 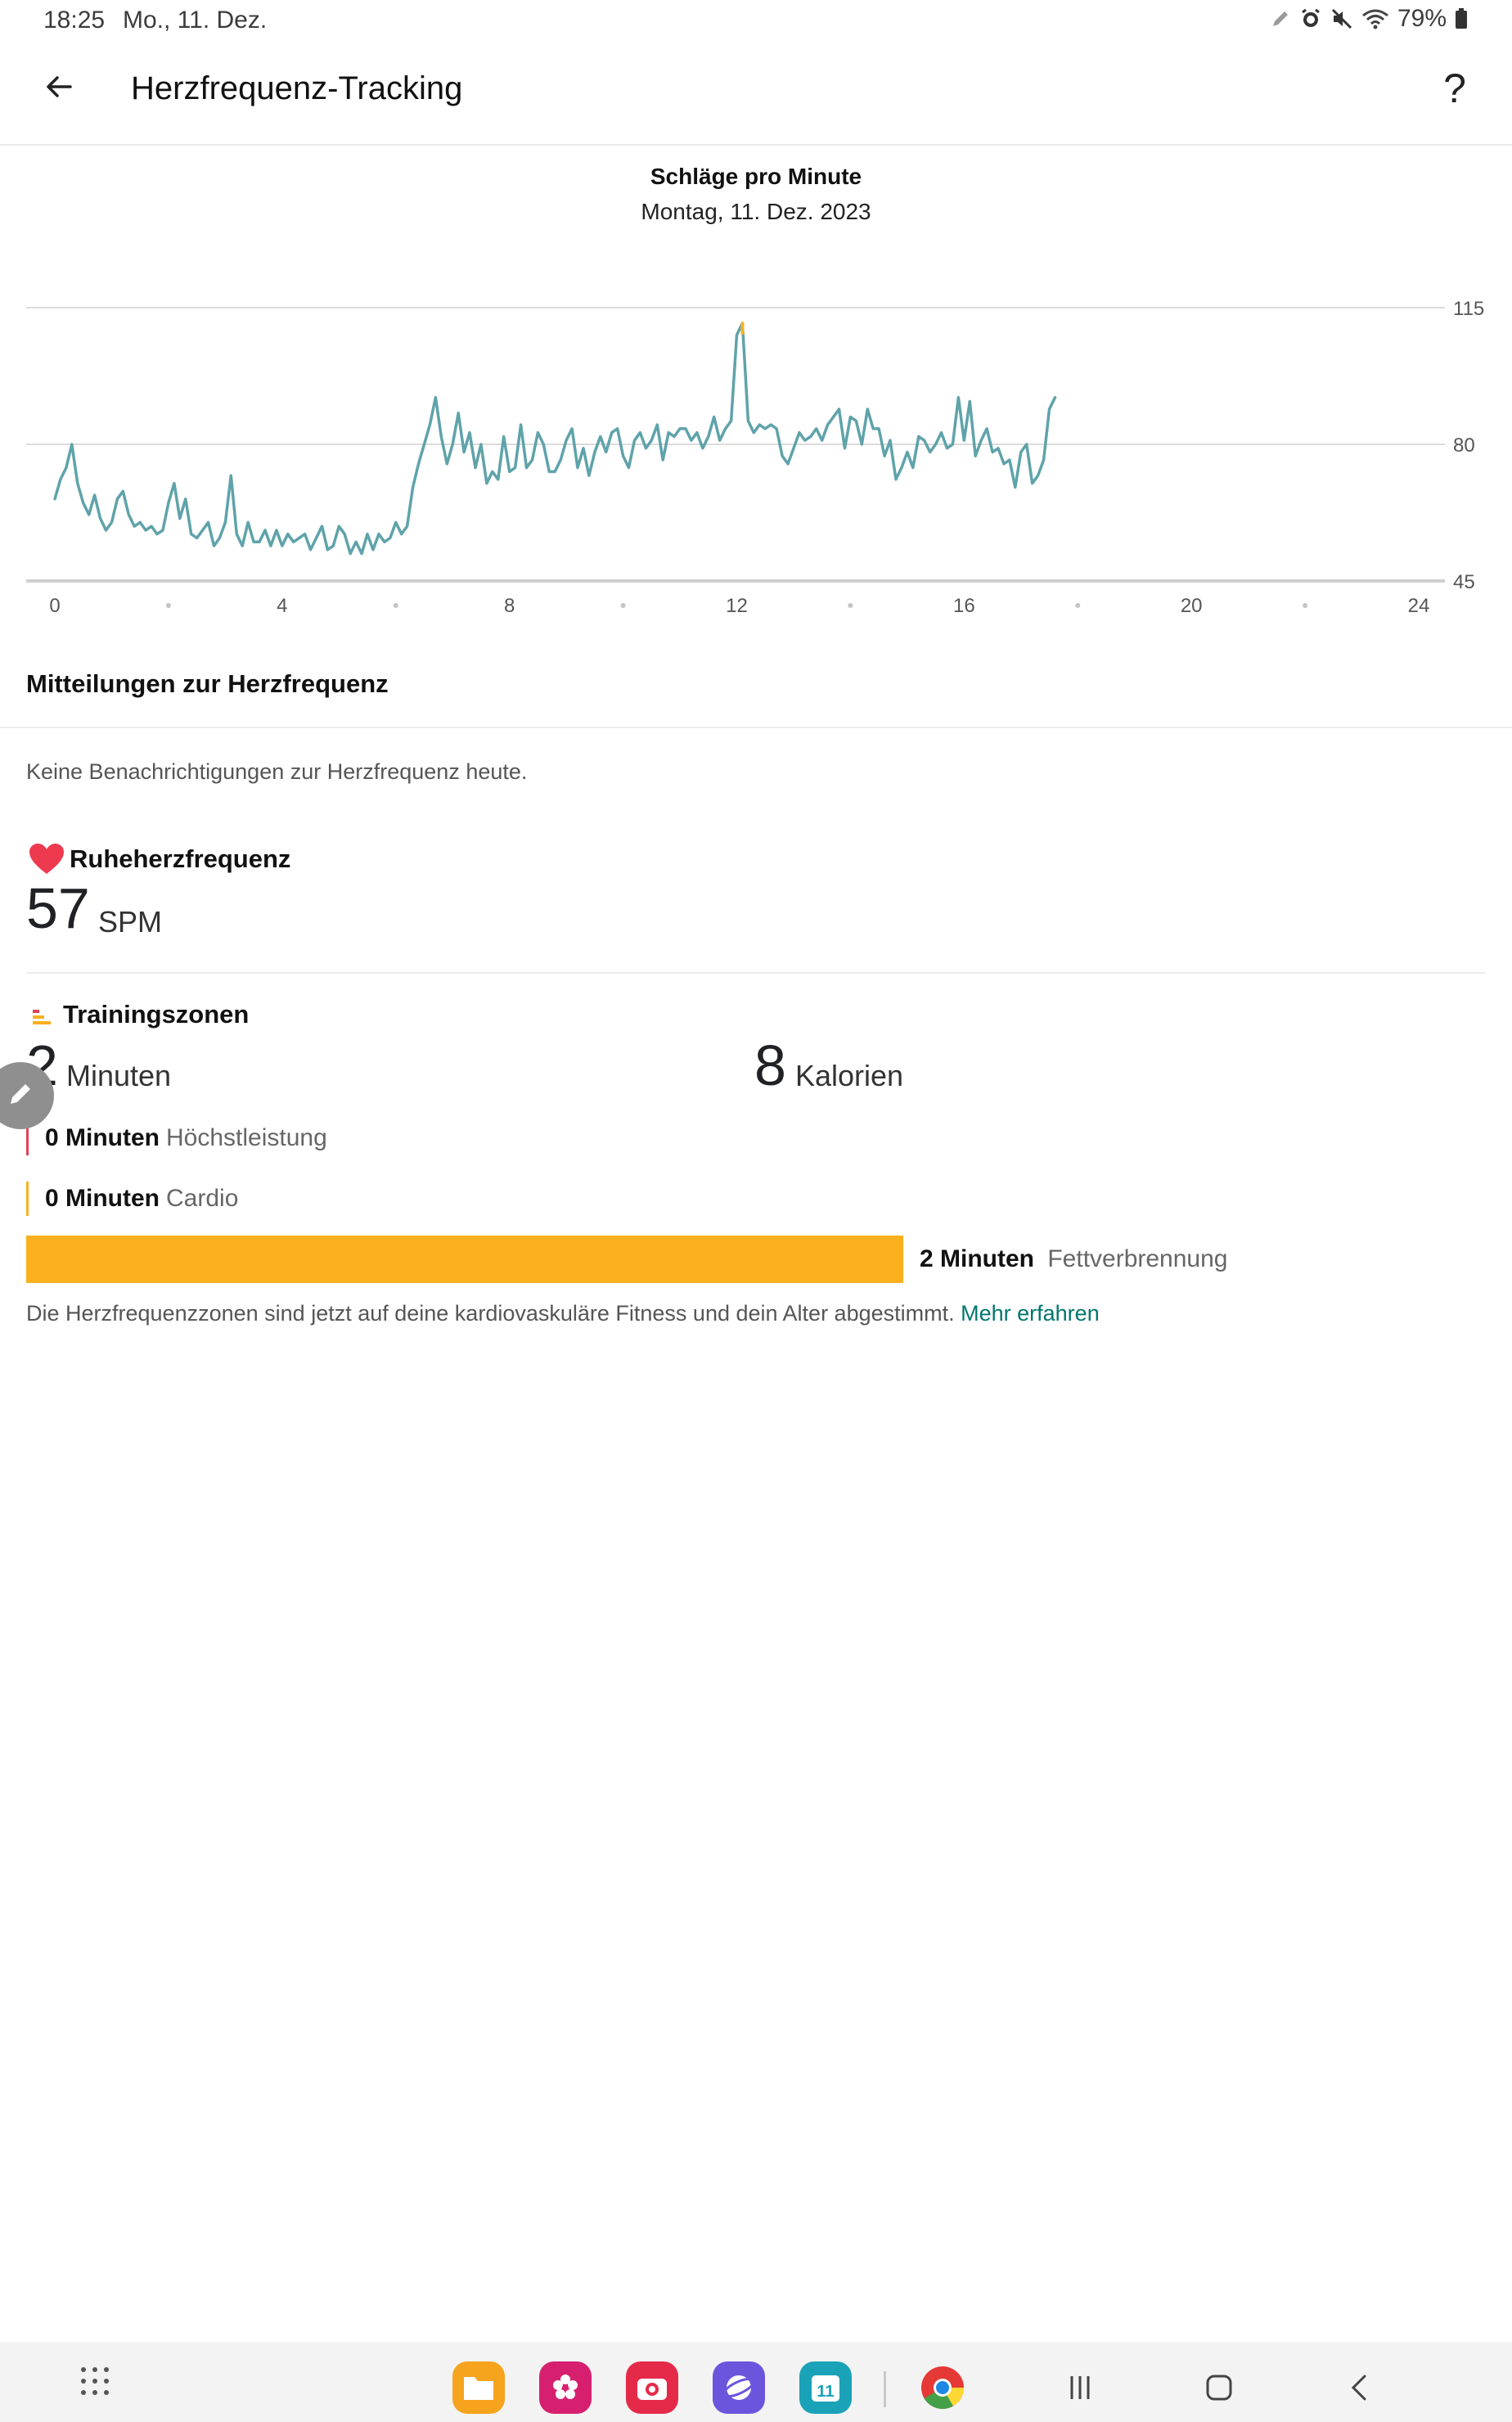 What do you see at coordinates (157, 1014) in the screenshot?
I see `zones-title: Trainingszonen` at bounding box center [157, 1014].